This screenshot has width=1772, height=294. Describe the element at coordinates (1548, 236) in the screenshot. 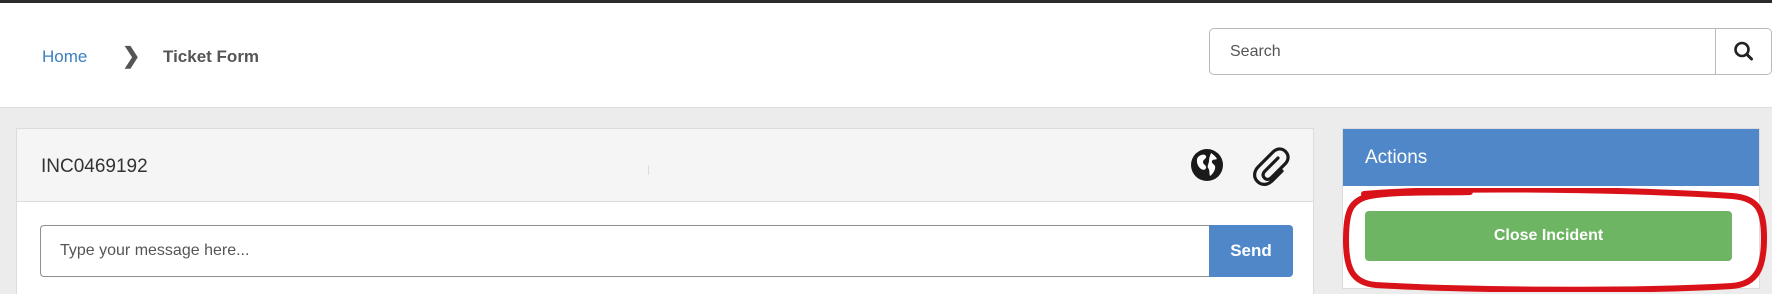

I see `close-incident-button: Close Incident` at that location.